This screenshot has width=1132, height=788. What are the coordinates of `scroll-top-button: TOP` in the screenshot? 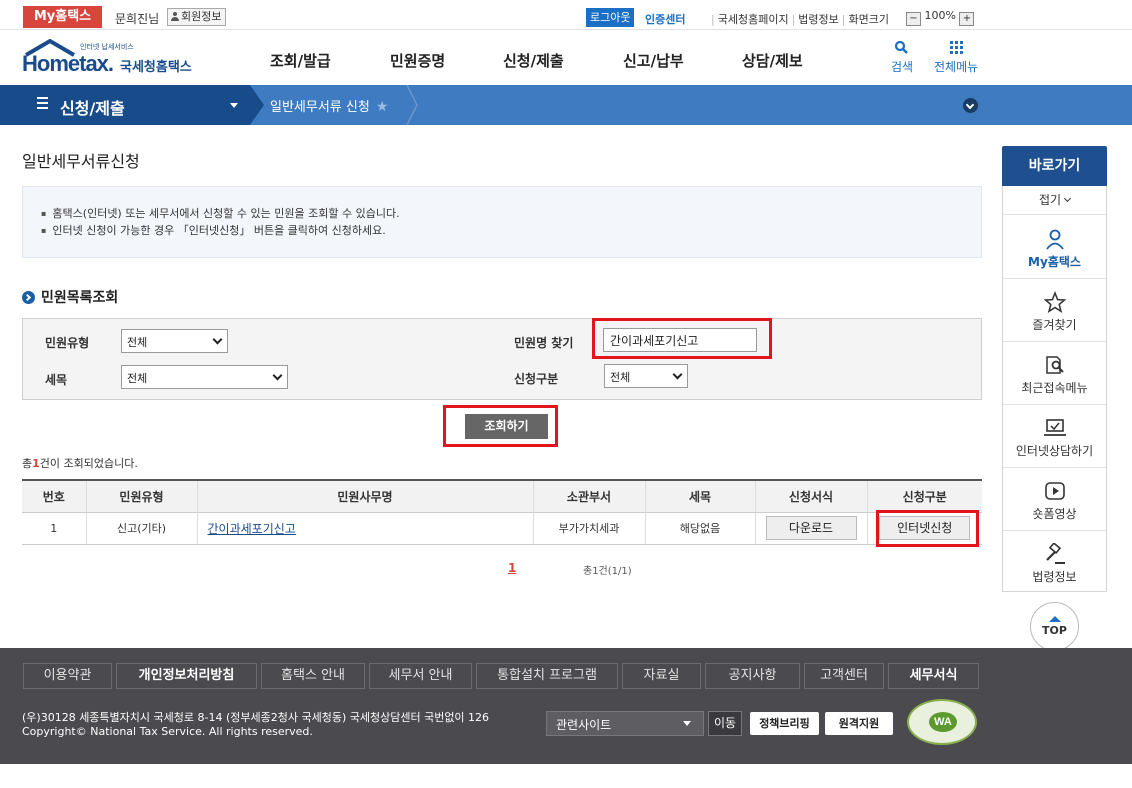 It's located at (1054, 626).